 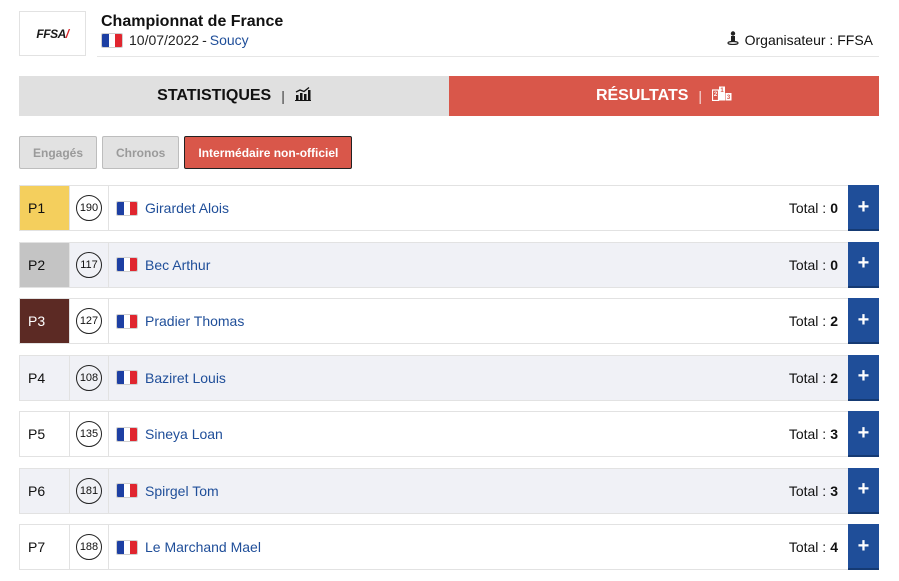 What do you see at coordinates (45, 547) in the screenshot?
I see `position-badge: P7` at bounding box center [45, 547].